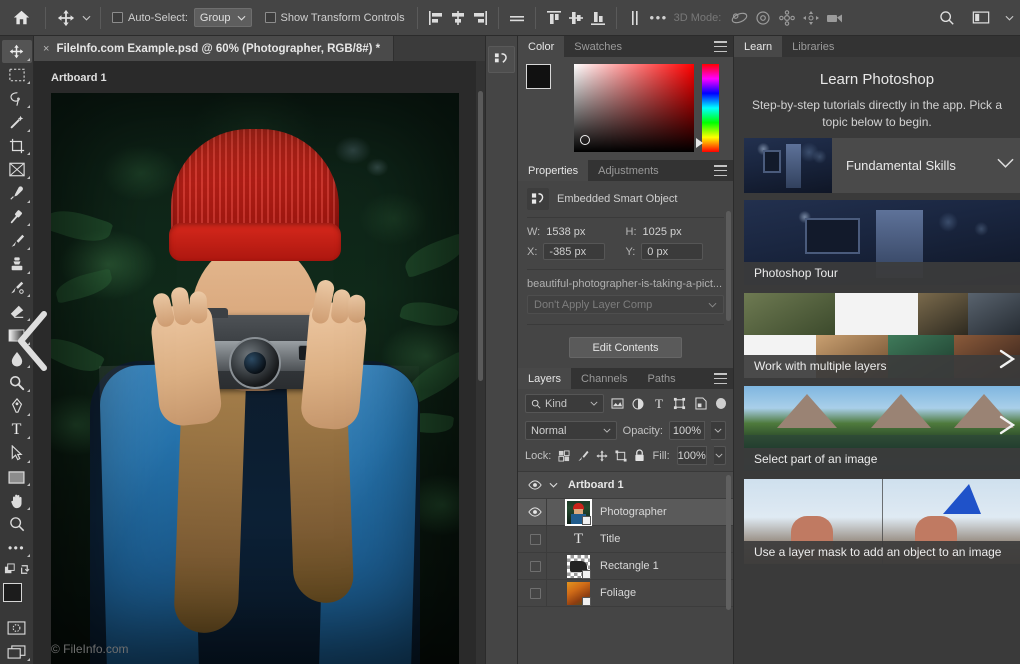 This screenshot has height=664, width=1020. I want to click on panel-foreground-swatch, so click(538, 76).